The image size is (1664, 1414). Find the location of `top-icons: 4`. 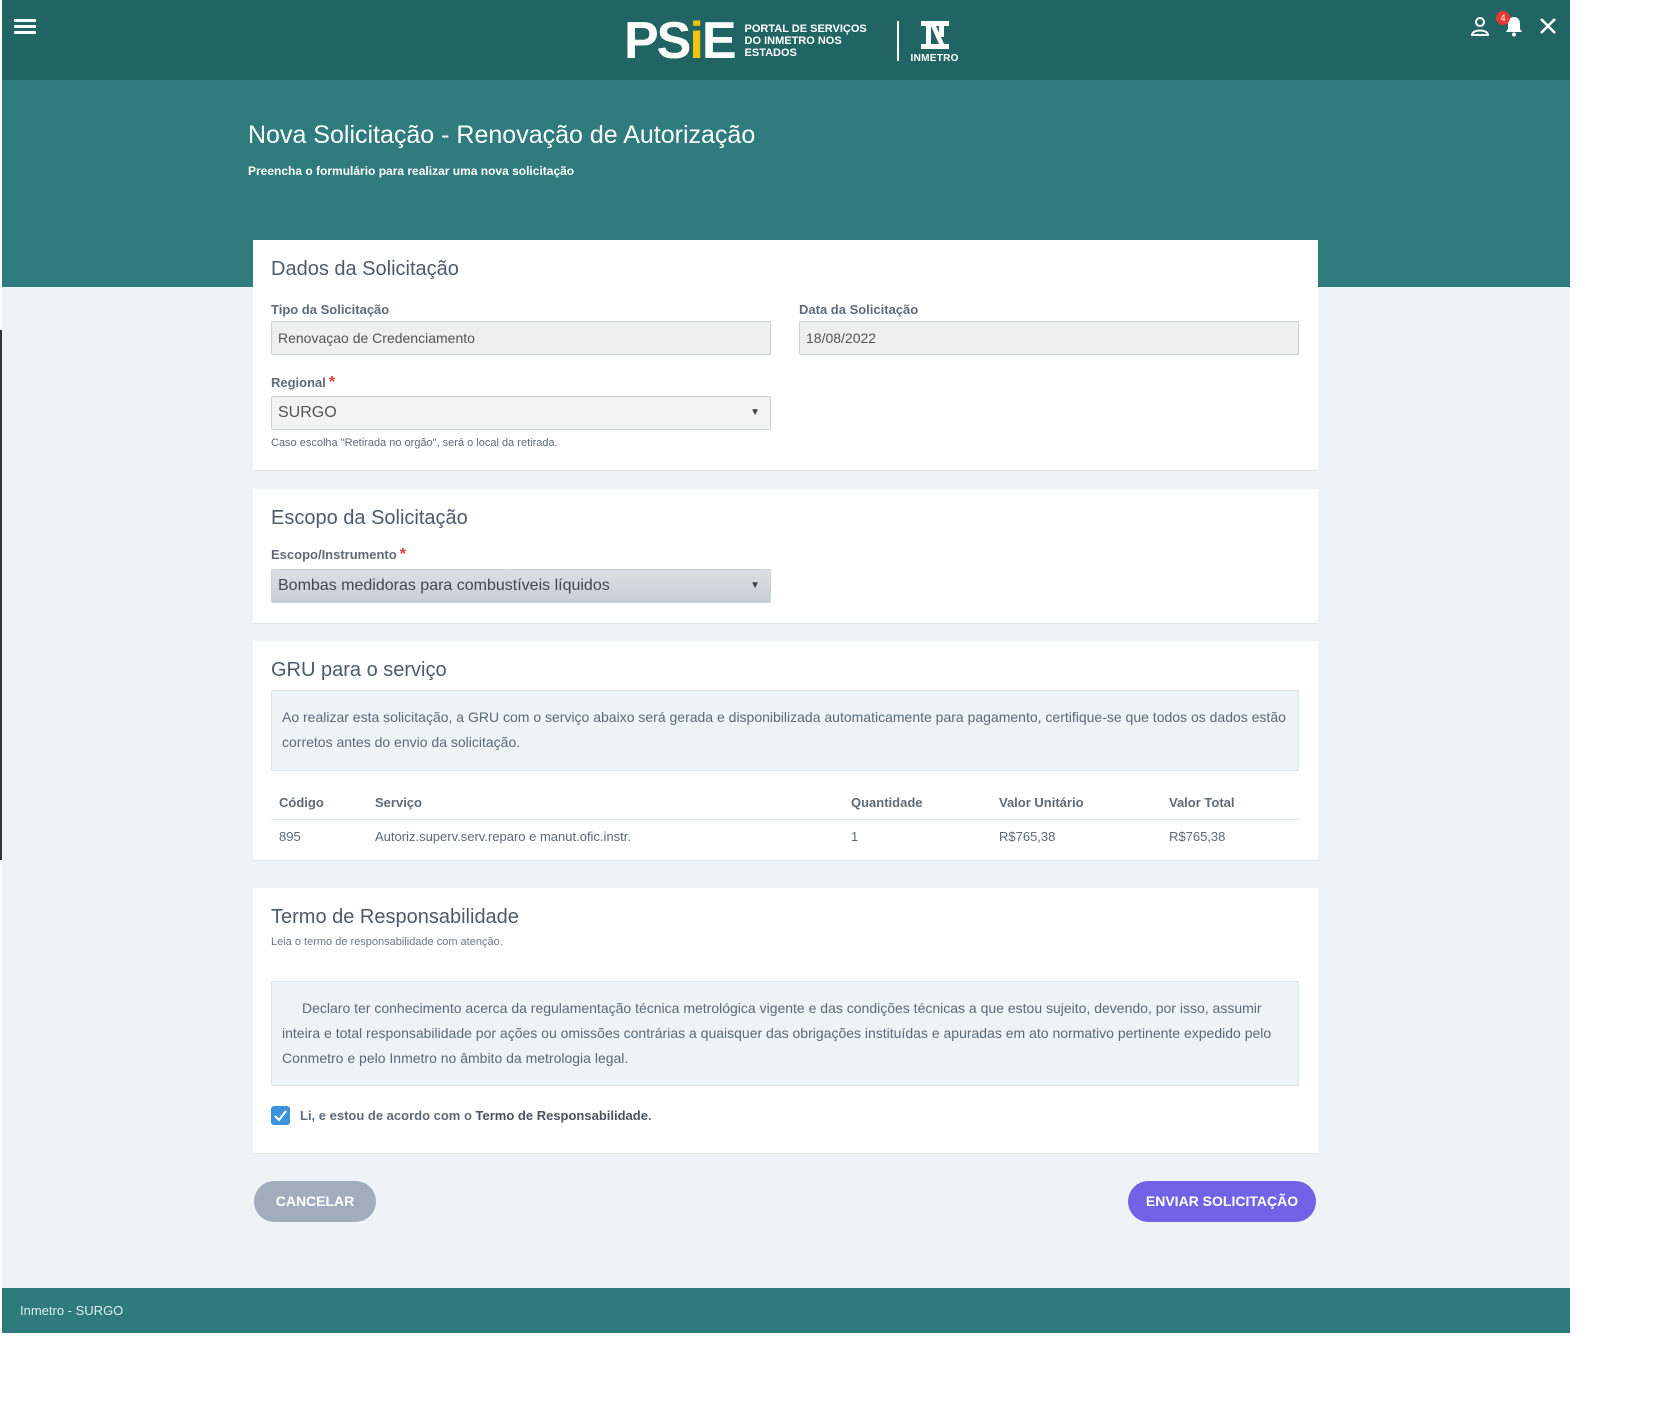

top-icons: 4 is located at coordinates (1514, 24).